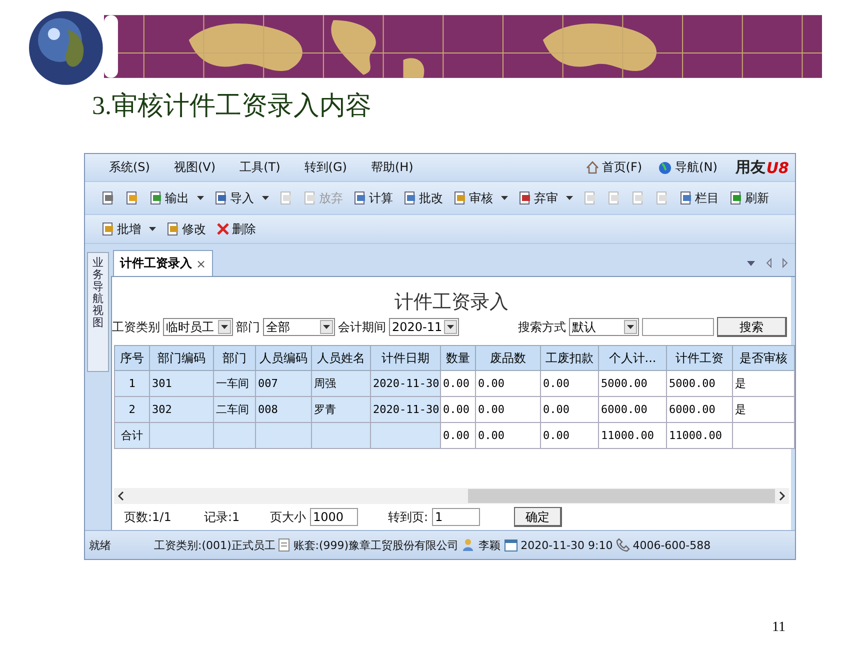 This screenshot has width=860, height=645. Describe the element at coordinates (782, 496) in the screenshot. I see `chevron-right-icon` at that location.